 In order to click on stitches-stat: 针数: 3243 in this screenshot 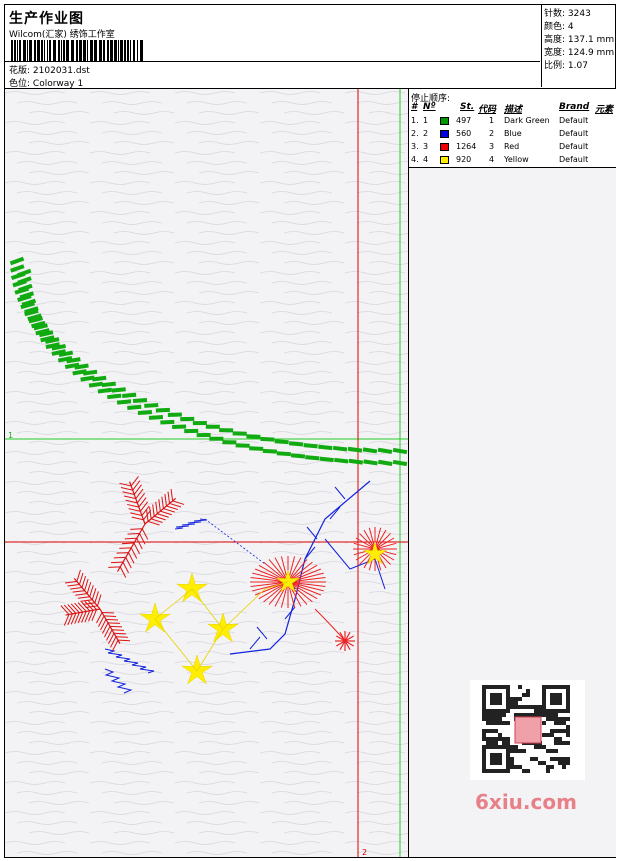, I will do `click(567, 14)`.